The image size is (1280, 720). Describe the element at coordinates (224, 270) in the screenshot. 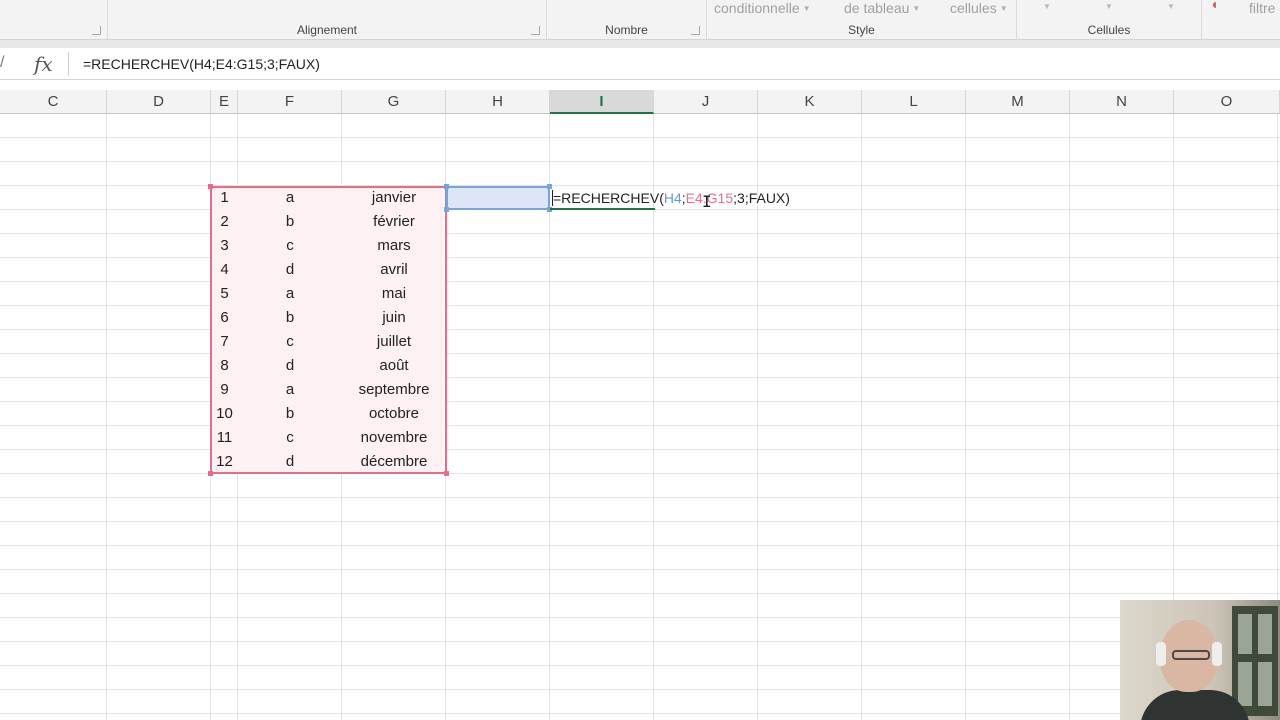

I see `cell-number: 4` at that location.